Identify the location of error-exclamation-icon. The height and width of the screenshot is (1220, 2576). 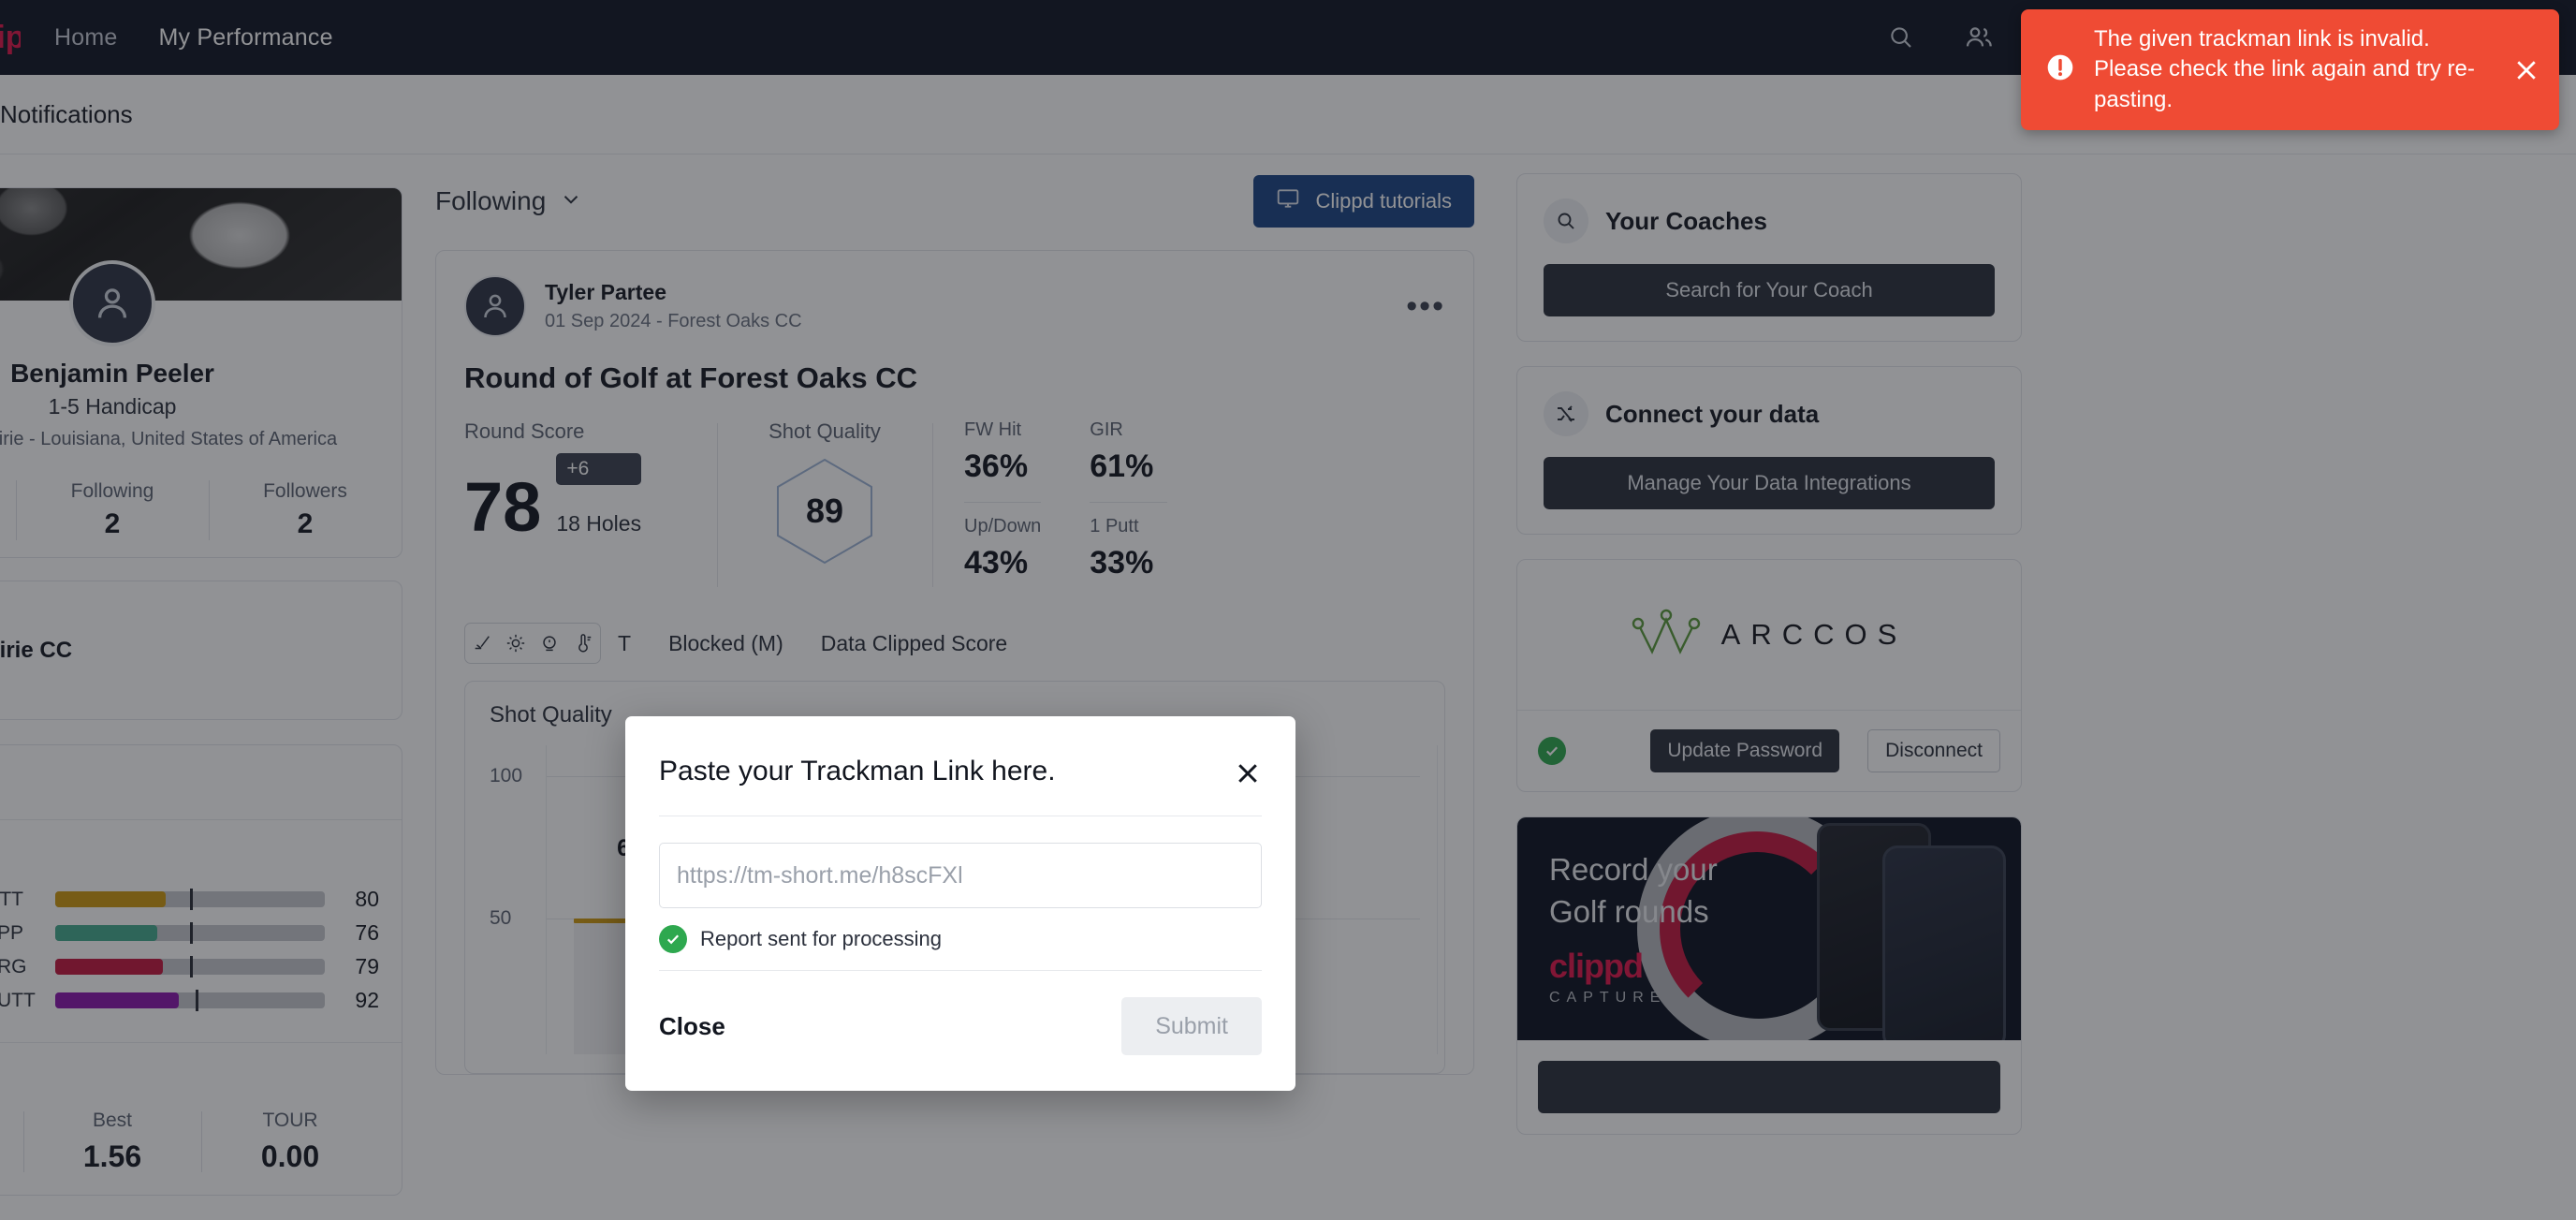
(2060, 69).